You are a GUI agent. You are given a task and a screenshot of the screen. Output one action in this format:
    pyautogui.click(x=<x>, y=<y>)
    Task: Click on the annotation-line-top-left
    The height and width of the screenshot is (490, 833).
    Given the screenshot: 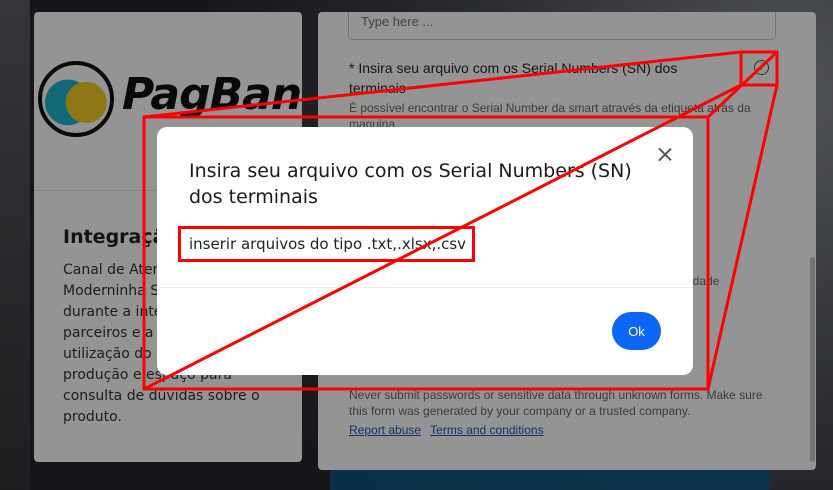 What is the action you would take?
    pyautogui.click(x=442, y=84)
    